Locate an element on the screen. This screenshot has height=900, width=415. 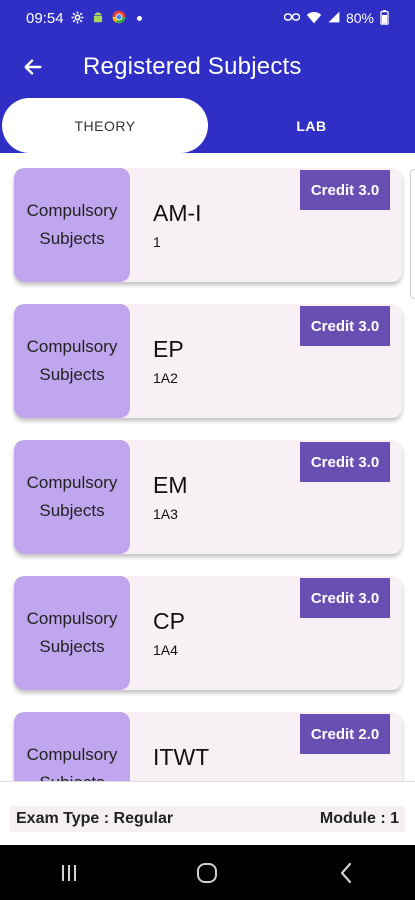
tab-strip: THEORY LAB is located at coordinates (207, 125).